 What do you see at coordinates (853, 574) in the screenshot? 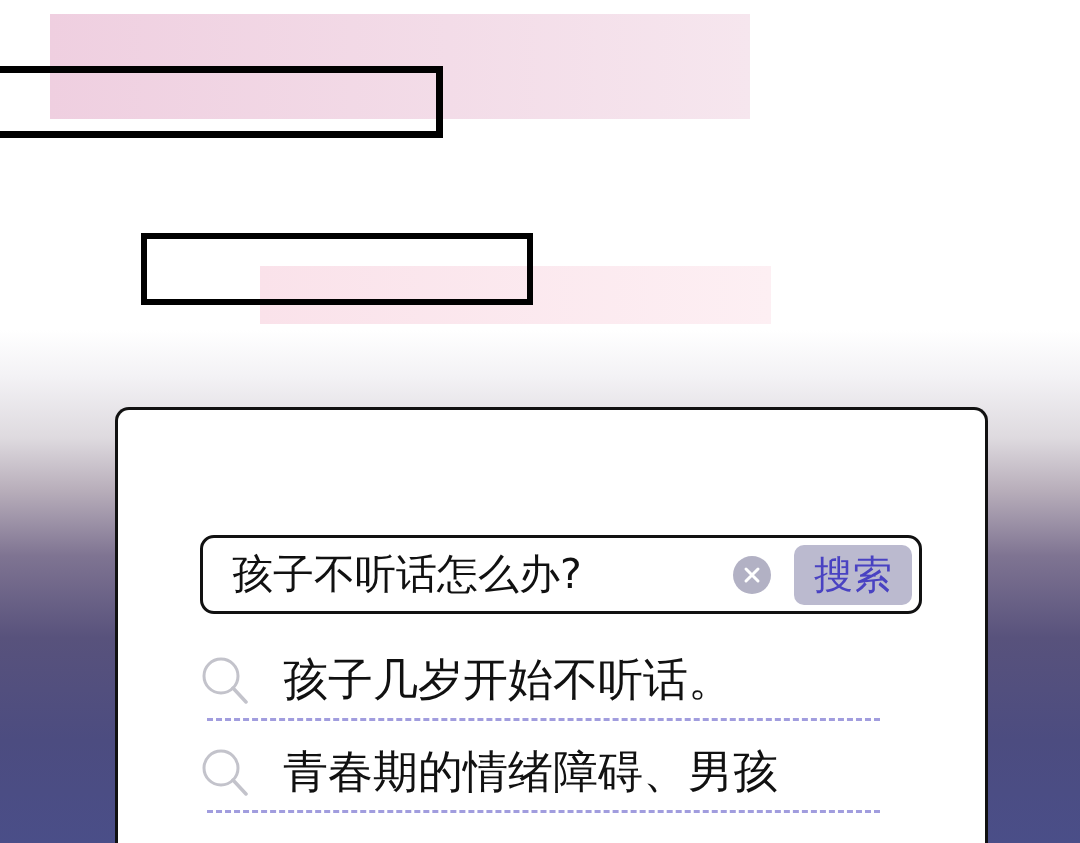
I see `search-button: 搜索` at bounding box center [853, 574].